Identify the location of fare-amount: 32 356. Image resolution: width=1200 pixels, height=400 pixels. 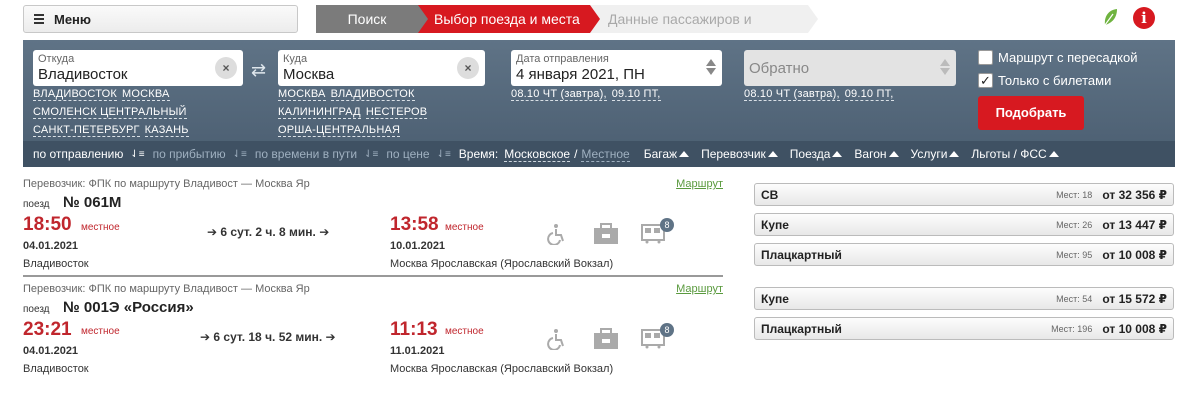
(1137, 194).